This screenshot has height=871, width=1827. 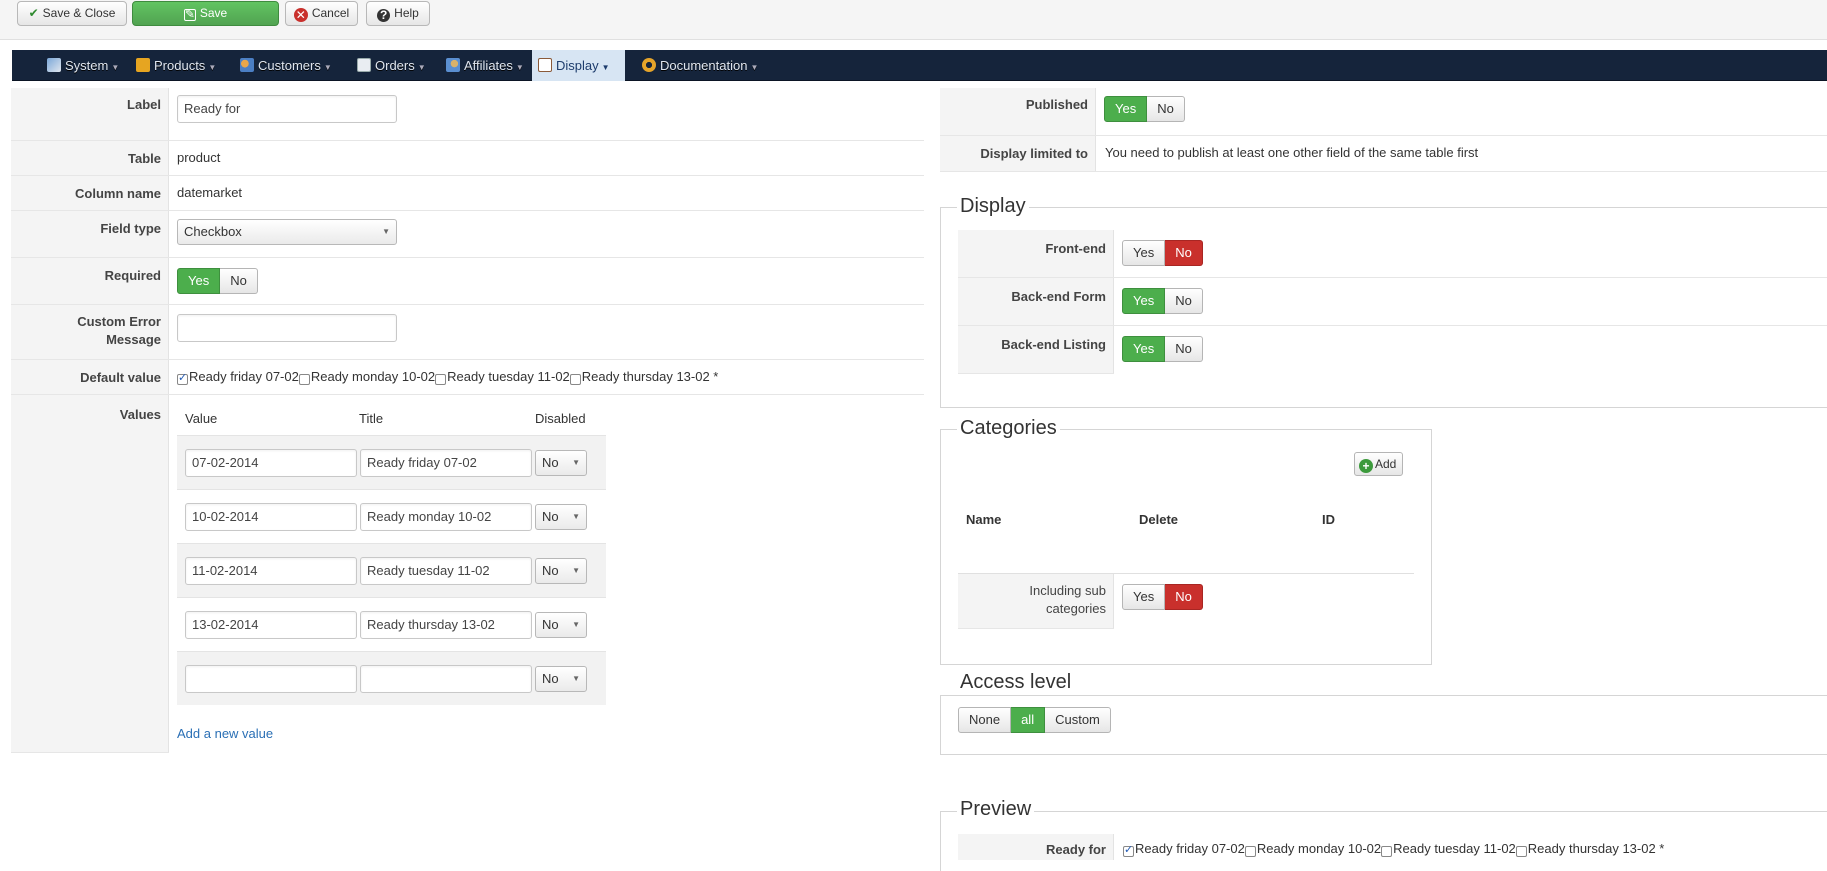 What do you see at coordinates (176, 65) in the screenshot?
I see `nav-products: Products ▼` at bounding box center [176, 65].